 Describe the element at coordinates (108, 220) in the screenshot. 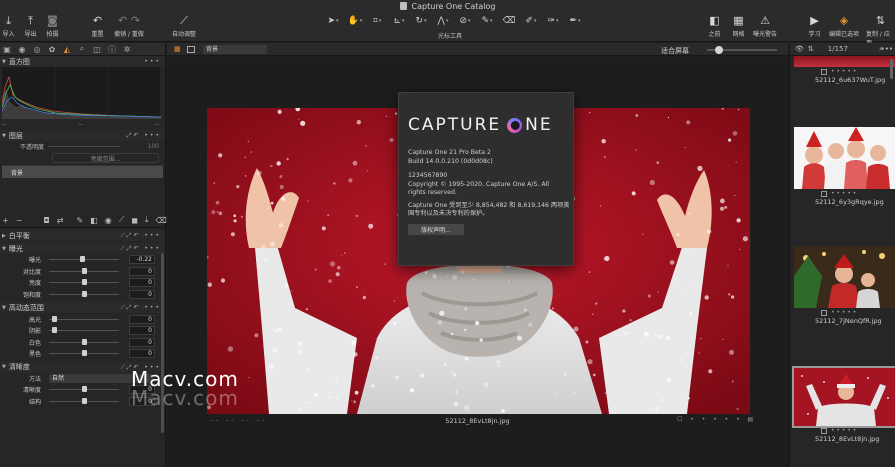

I see `radial-icon: ◉` at that location.